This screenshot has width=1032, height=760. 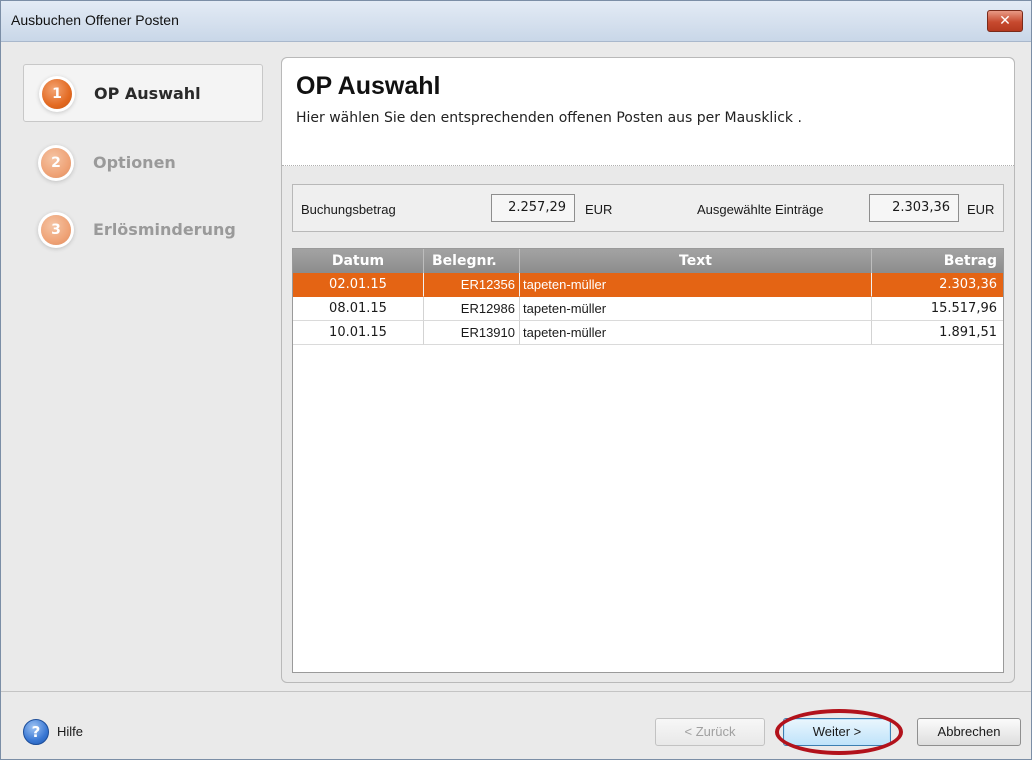 What do you see at coordinates (981, 209) in the screenshot?
I see `ausgewaehlt-unit: EUR` at bounding box center [981, 209].